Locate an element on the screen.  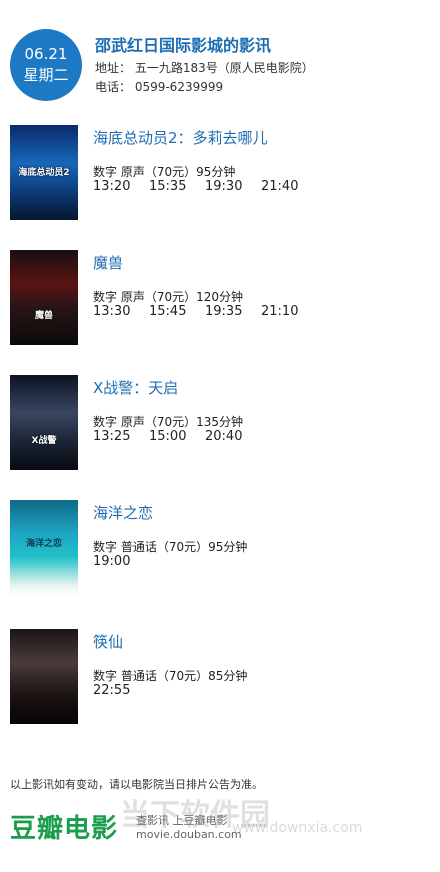
showtime: 19:30 is located at coordinates (224, 186).